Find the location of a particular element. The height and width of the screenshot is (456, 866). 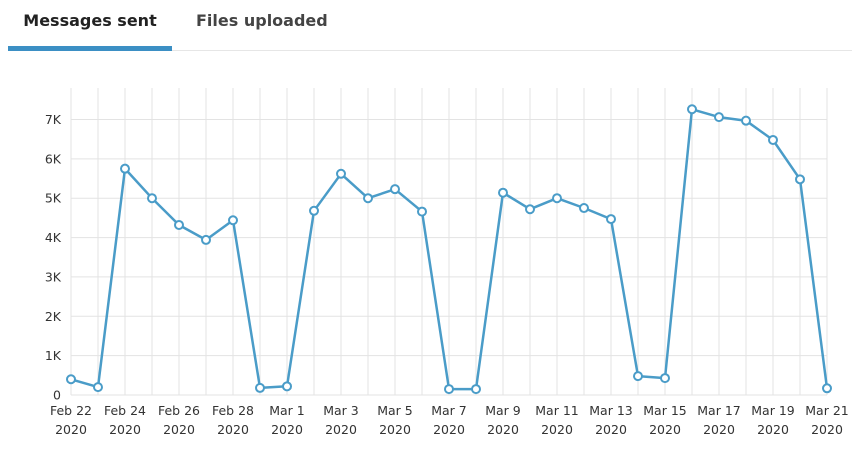

x-tick-label: Mar 19 is located at coordinates (773, 410).